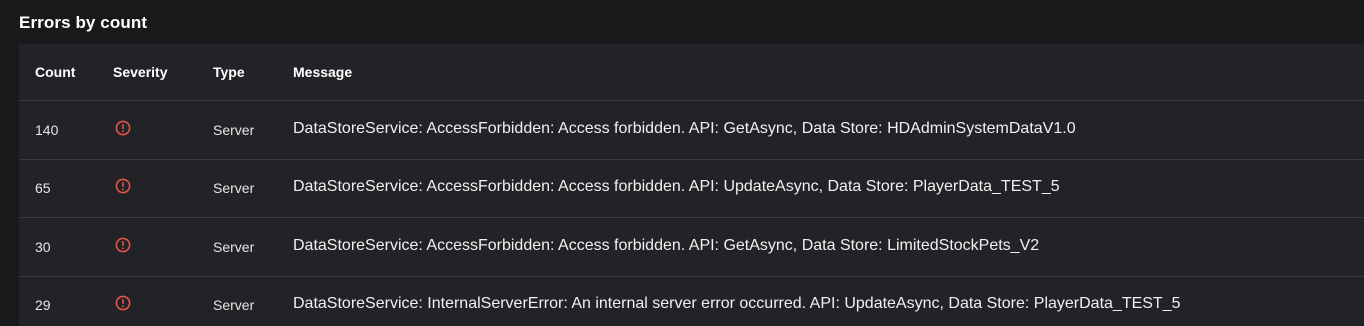 This screenshot has height=326, width=1364. I want to click on column-header-count: Count, so click(55, 72).